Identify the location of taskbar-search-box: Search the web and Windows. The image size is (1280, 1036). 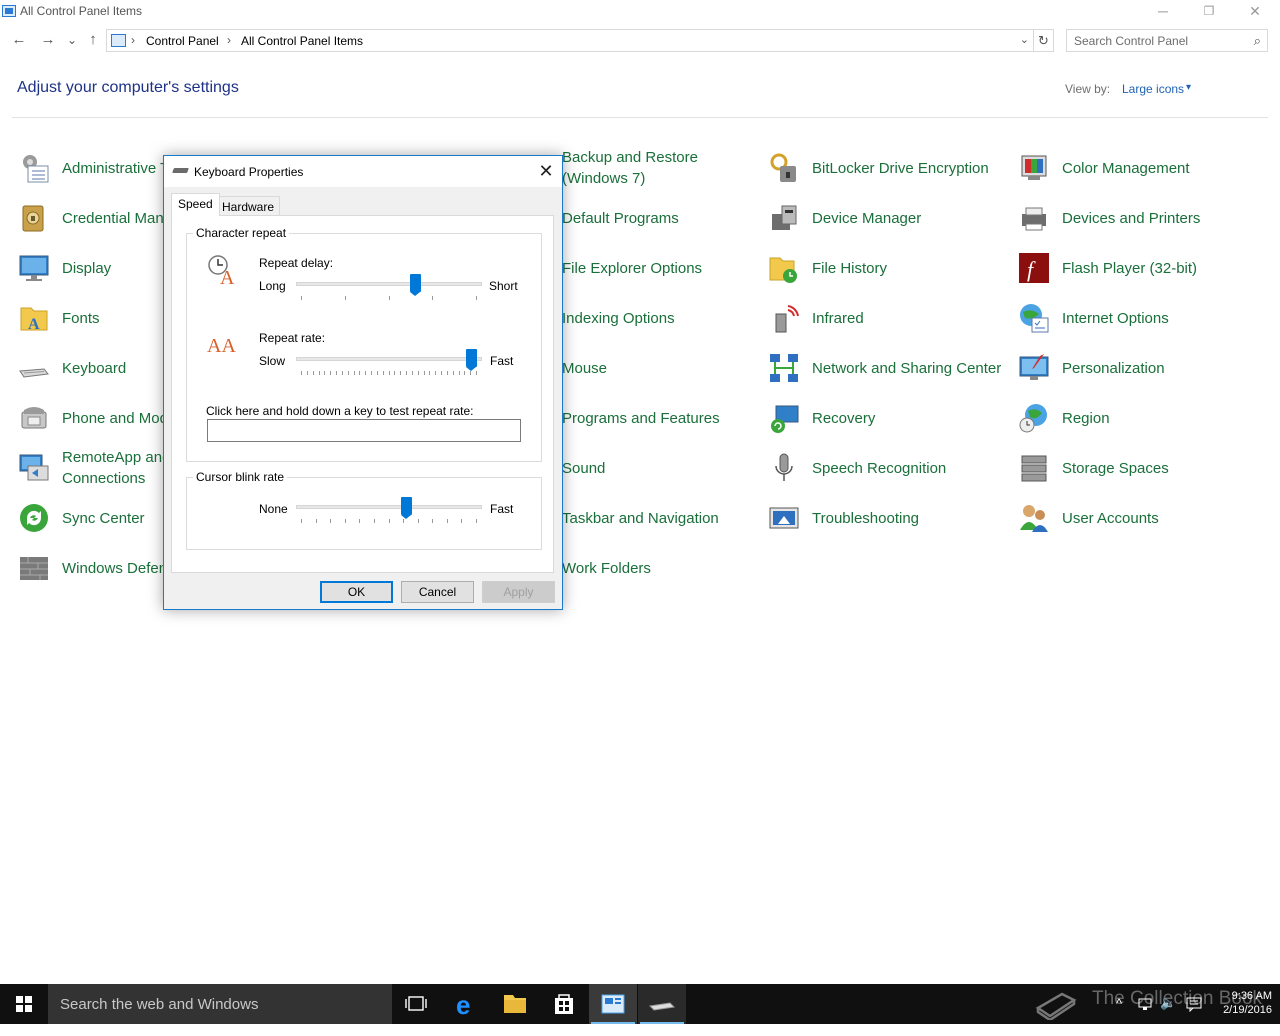
(220, 1004).